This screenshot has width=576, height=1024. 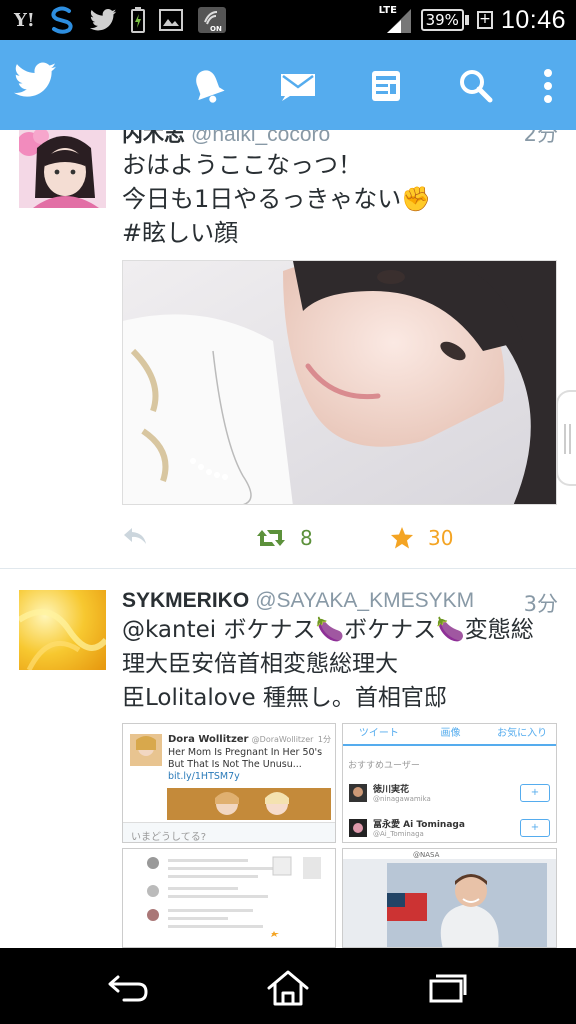 What do you see at coordinates (271, 538) in the screenshot?
I see `retweet-icon` at bounding box center [271, 538].